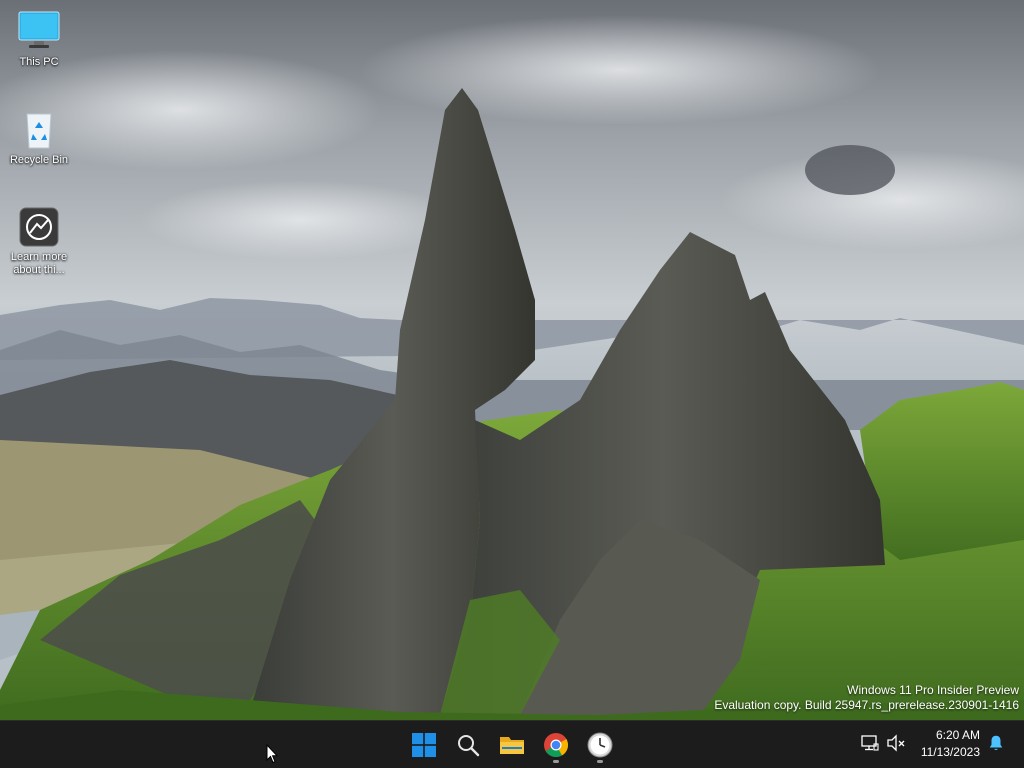  What do you see at coordinates (39, 160) in the screenshot?
I see `desktop-icon-label: Recycle Bin` at bounding box center [39, 160].